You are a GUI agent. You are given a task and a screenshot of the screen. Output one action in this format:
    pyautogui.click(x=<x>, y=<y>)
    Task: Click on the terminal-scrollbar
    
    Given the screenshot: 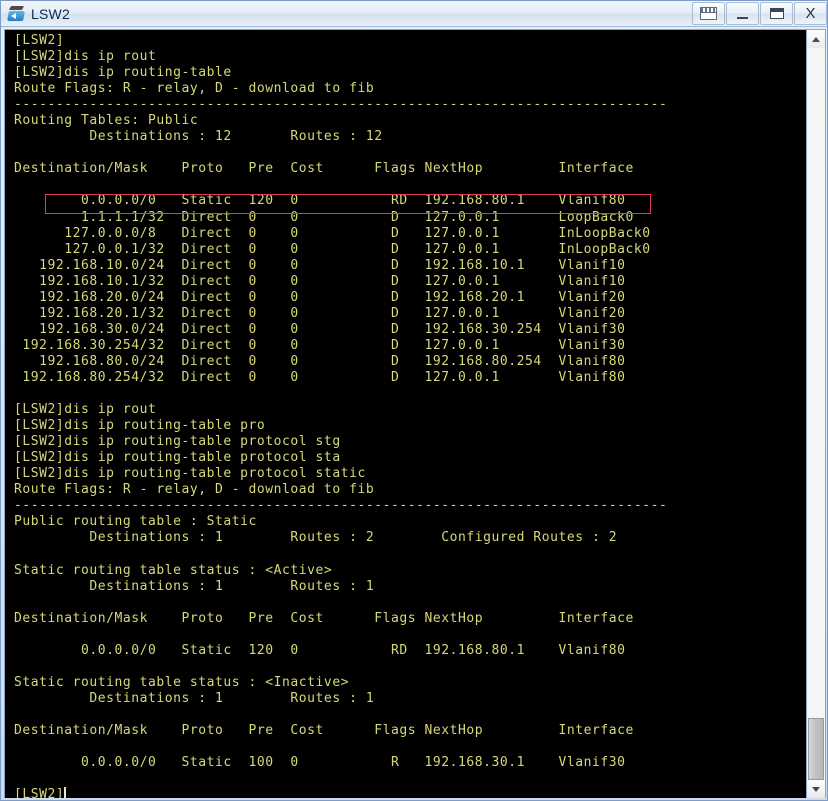 What is the action you would take?
    pyautogui.click(x=815, y=414)
    